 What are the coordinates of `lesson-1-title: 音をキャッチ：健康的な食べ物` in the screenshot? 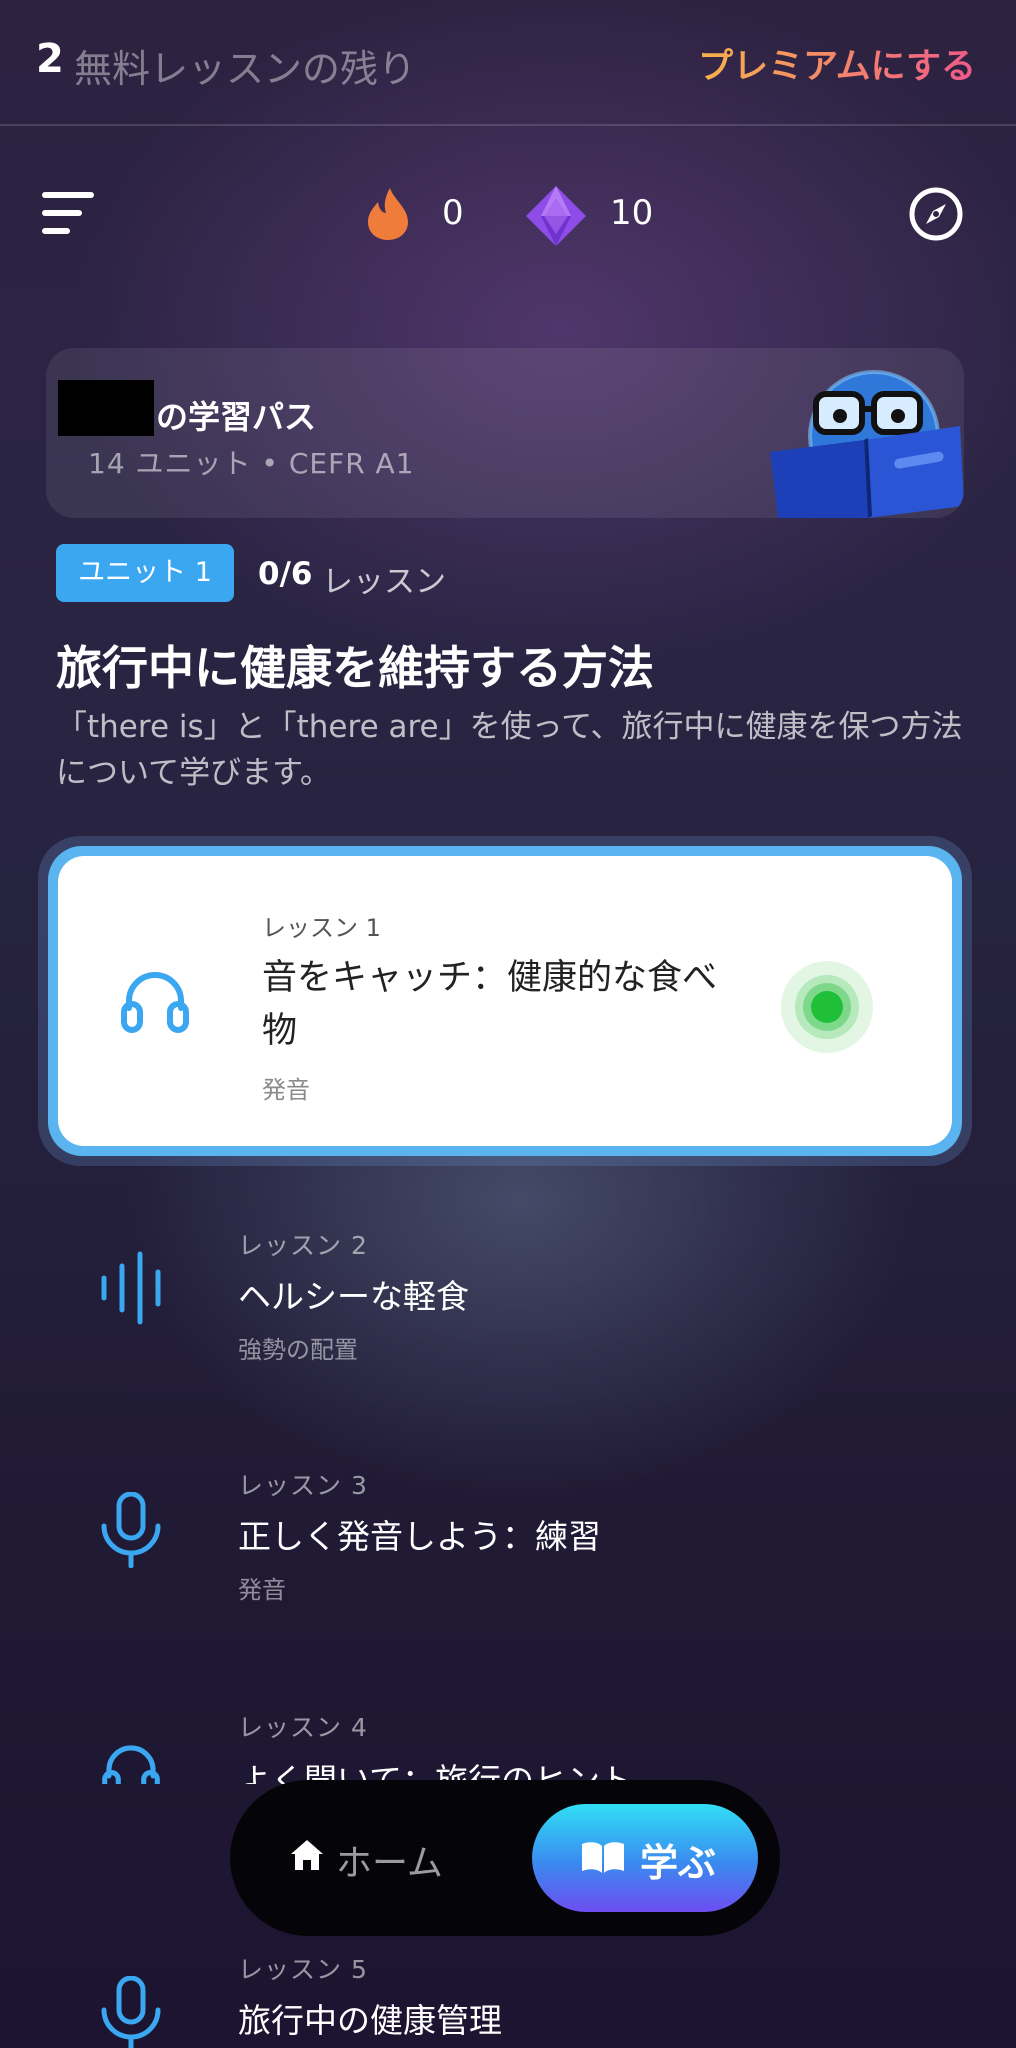 It's located at (490, 1004).